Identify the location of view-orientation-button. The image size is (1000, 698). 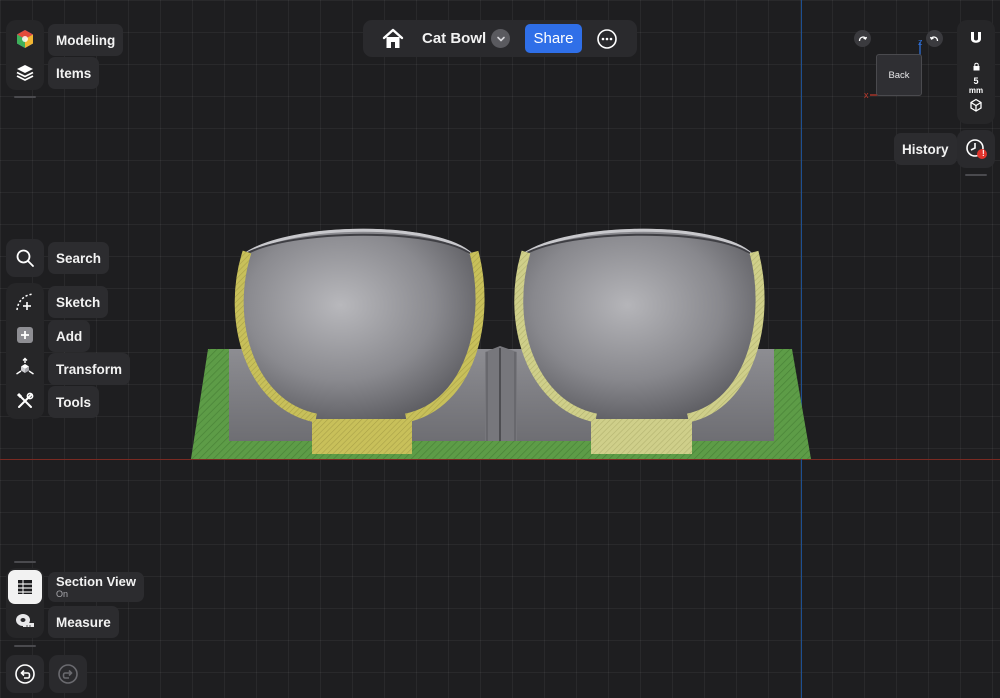
(976, 105).